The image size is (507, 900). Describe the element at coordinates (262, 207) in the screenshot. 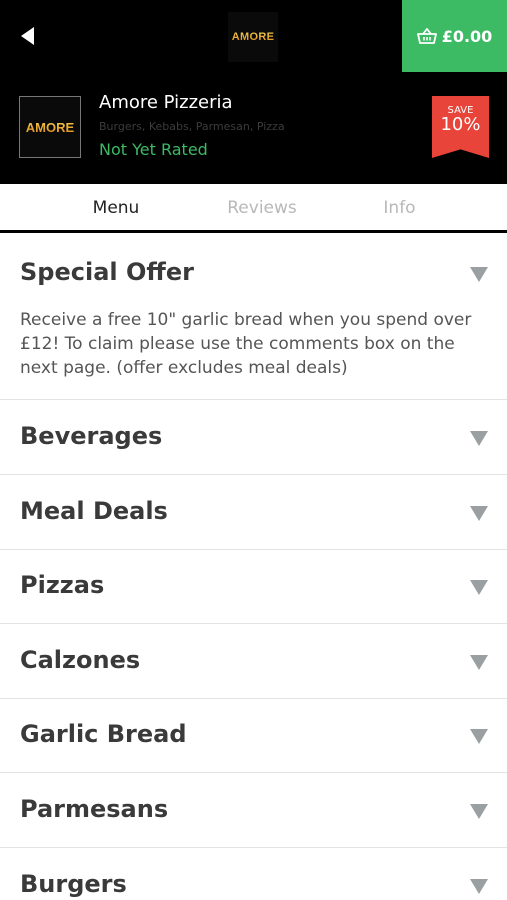

I see `tab-reviews: Reviews` at that location.